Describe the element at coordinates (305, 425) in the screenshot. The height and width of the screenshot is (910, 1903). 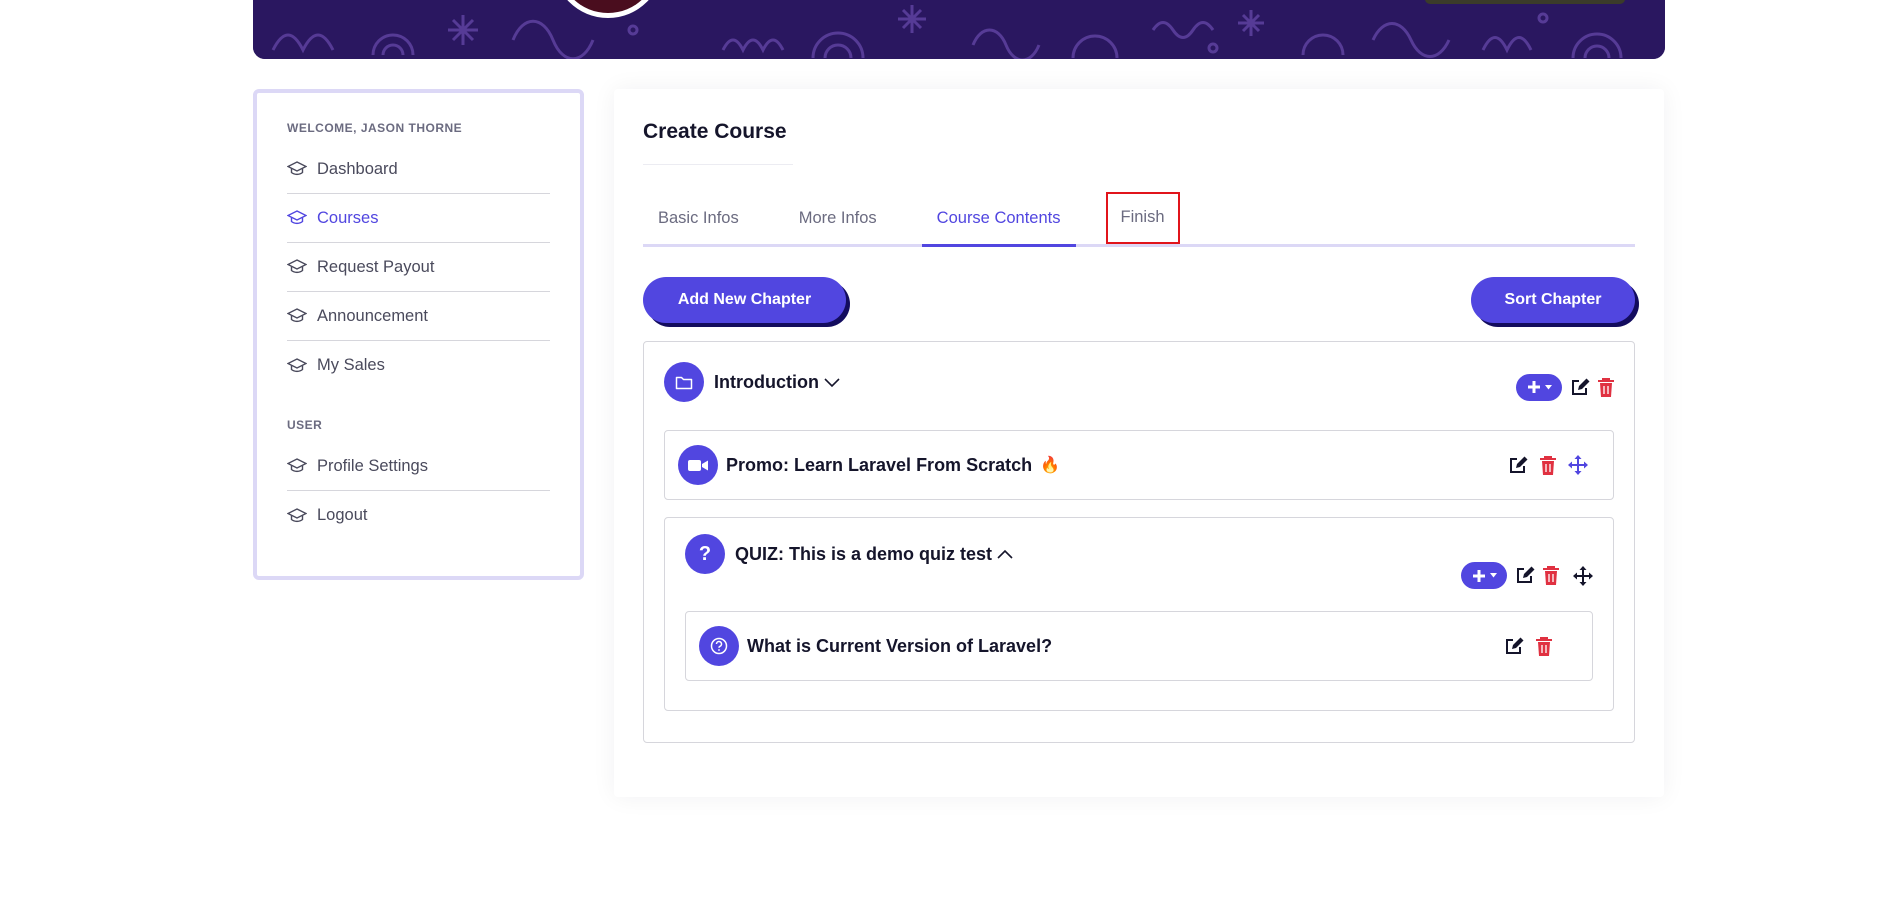
I see `user-heading: USER` at that location.